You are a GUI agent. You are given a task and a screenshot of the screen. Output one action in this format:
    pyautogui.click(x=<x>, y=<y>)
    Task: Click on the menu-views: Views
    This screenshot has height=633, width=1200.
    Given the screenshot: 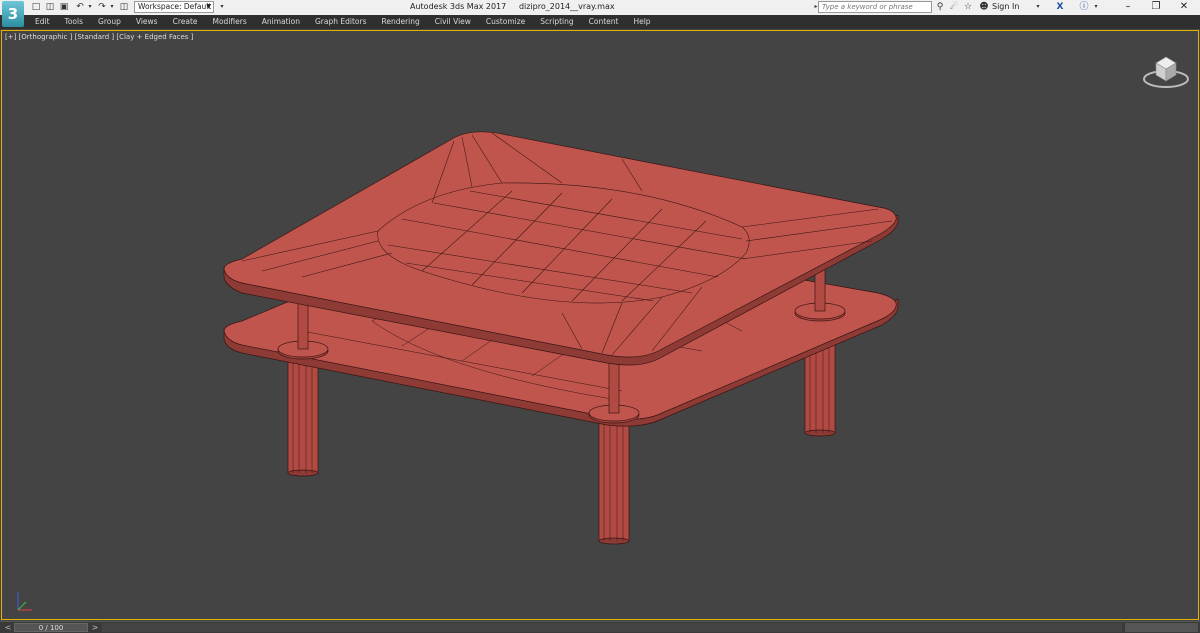 What is the action you would take?
    pyautogui.click(x=147, y=22)
    